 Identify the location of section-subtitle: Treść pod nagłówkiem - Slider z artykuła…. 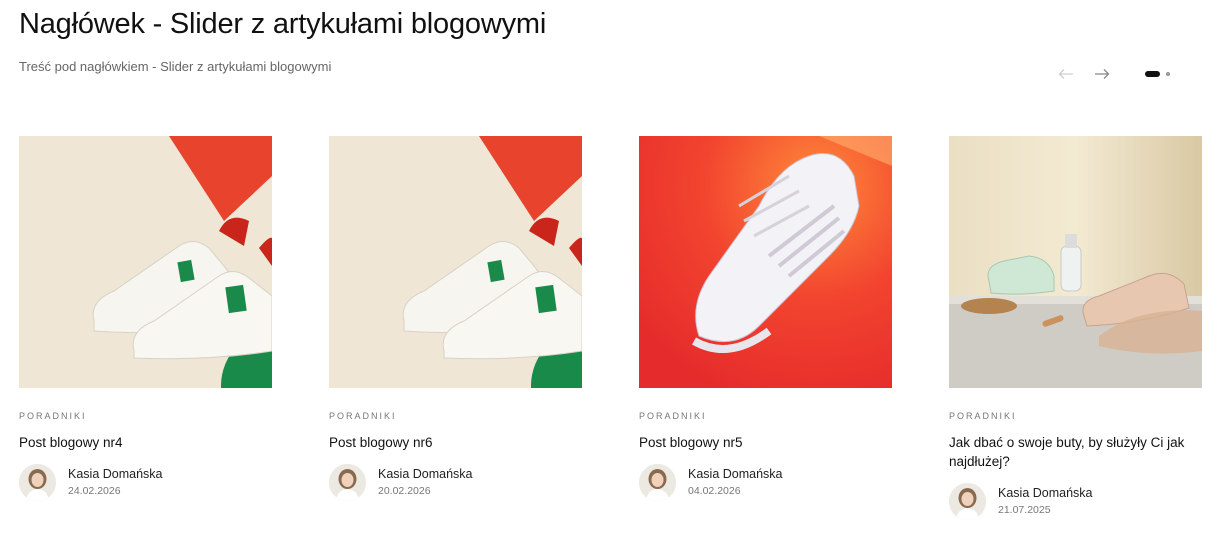
(175, 66).